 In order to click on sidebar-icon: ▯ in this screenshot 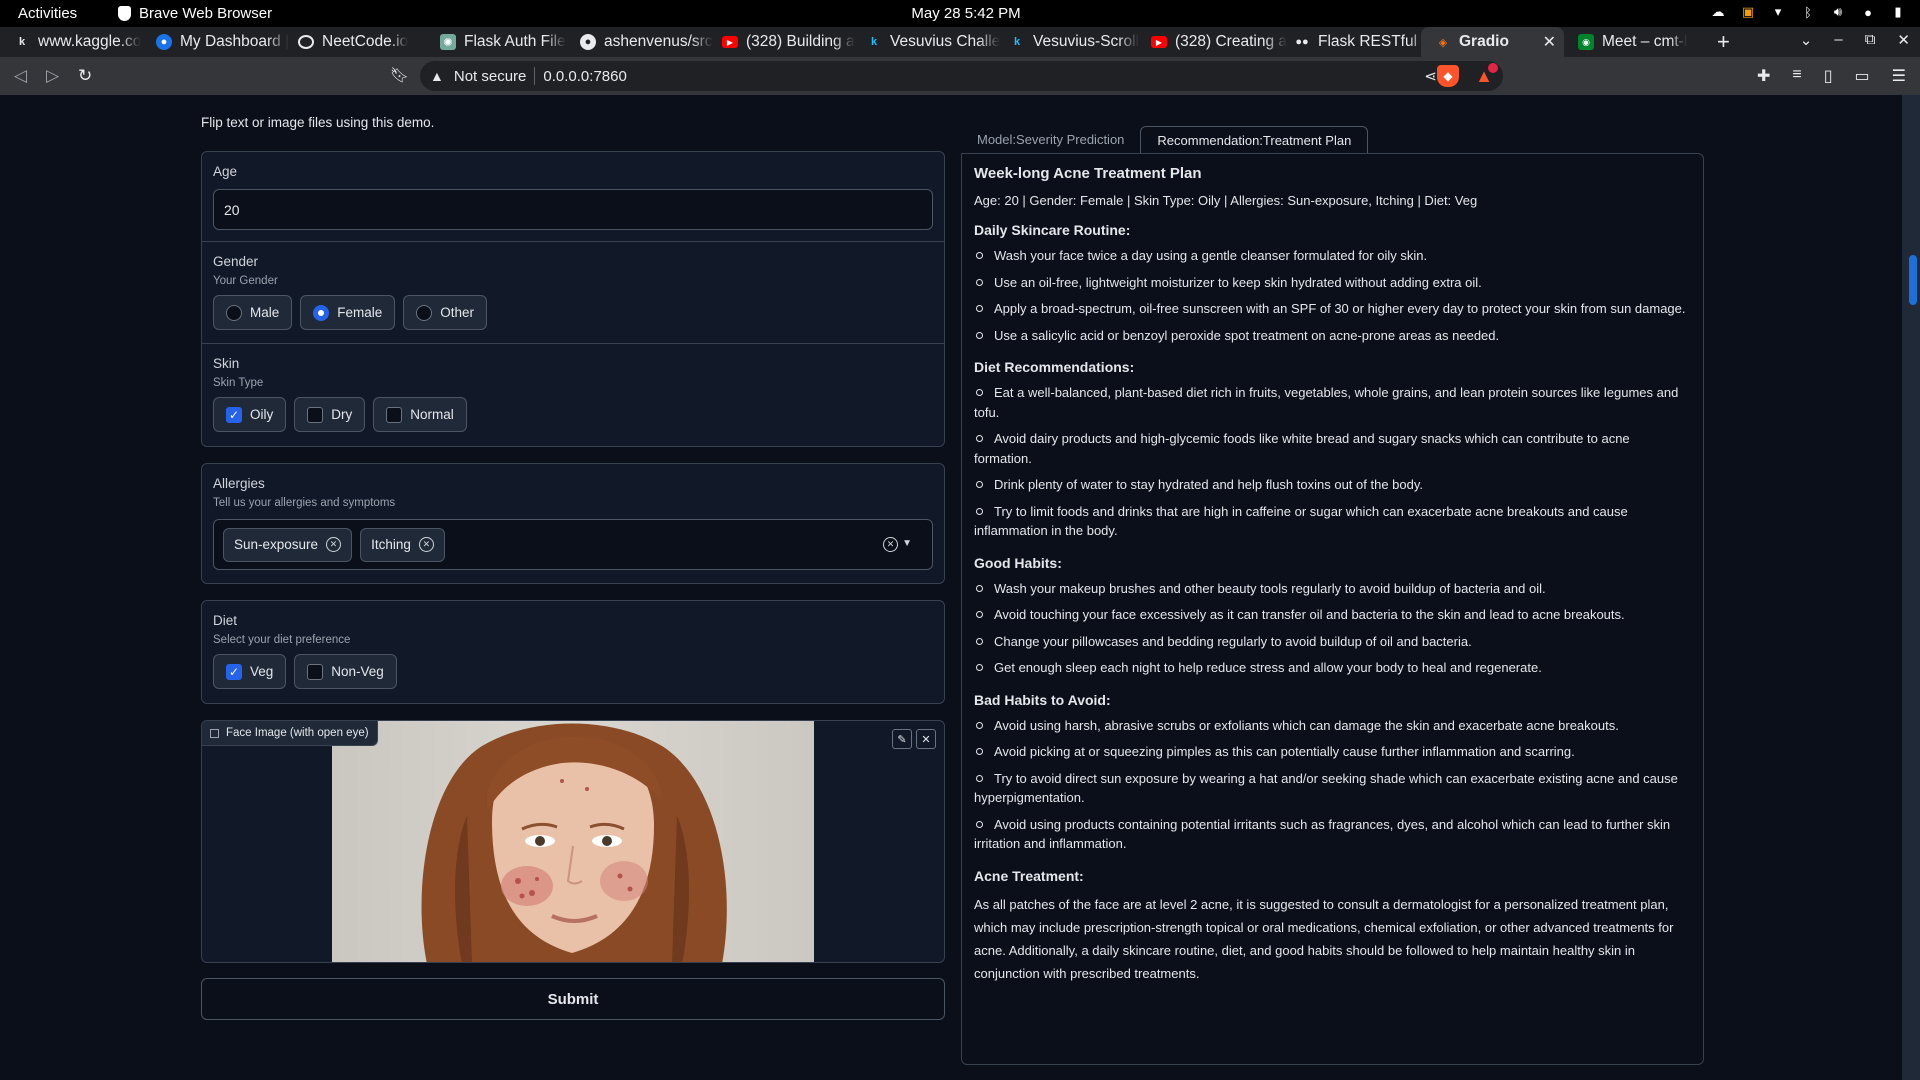, I will do `click(1828, 76)`.